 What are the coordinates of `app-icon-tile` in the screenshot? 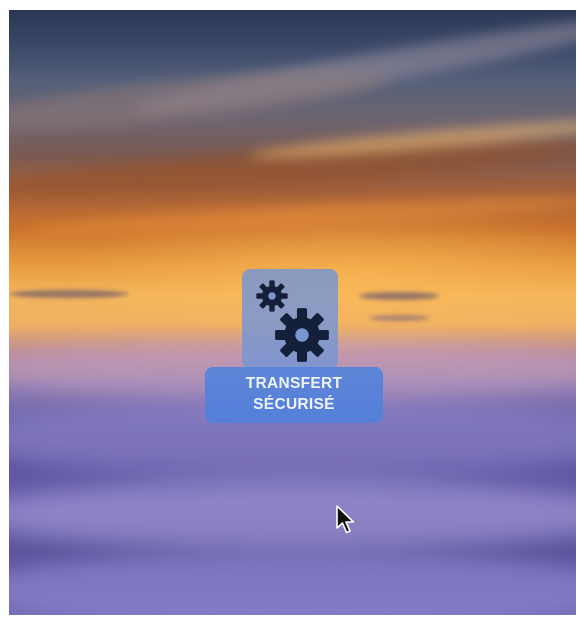 It's located at (290, 319).